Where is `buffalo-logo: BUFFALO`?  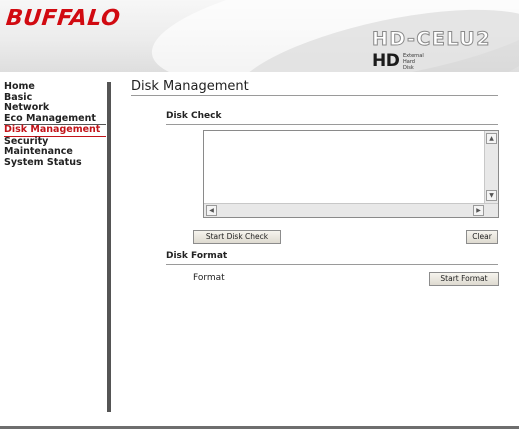
buffalo-logo: BUFFALO is located at coordinates (63, 18).